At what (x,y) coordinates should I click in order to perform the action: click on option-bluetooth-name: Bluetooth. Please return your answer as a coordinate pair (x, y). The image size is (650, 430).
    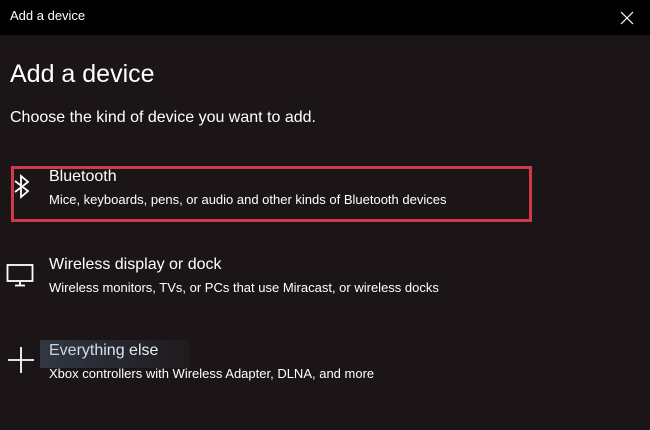
    Looking at the image, I should click on (83, 176).